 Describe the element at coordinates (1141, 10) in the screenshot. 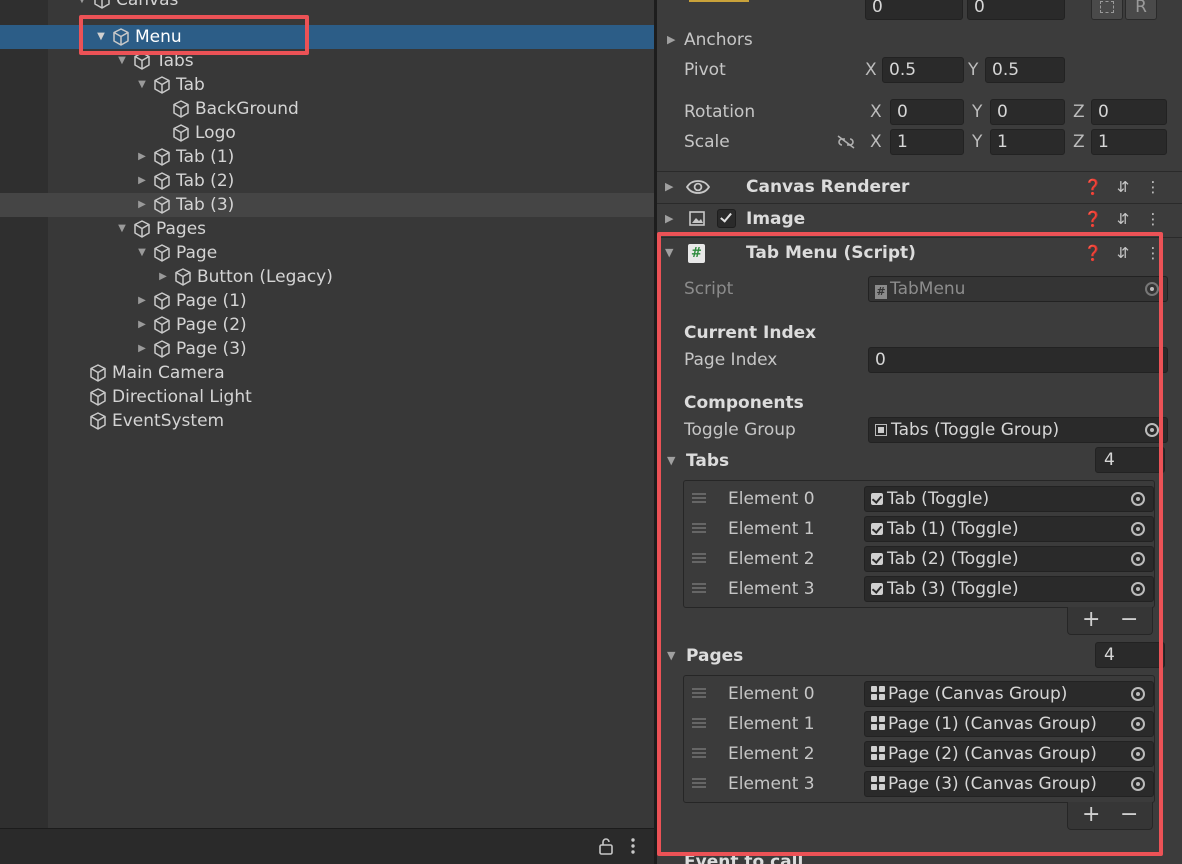

I see `raw-edit-button: R` at that location.